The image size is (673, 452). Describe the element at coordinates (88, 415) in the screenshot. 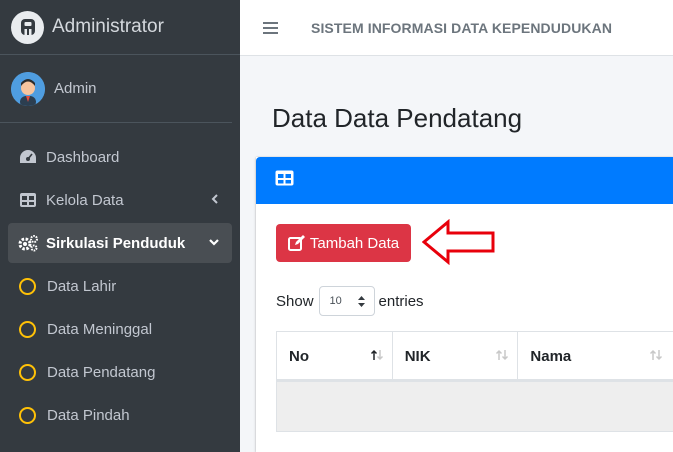

I see `sidebar-subitem-label: Data Pindah` at that location.